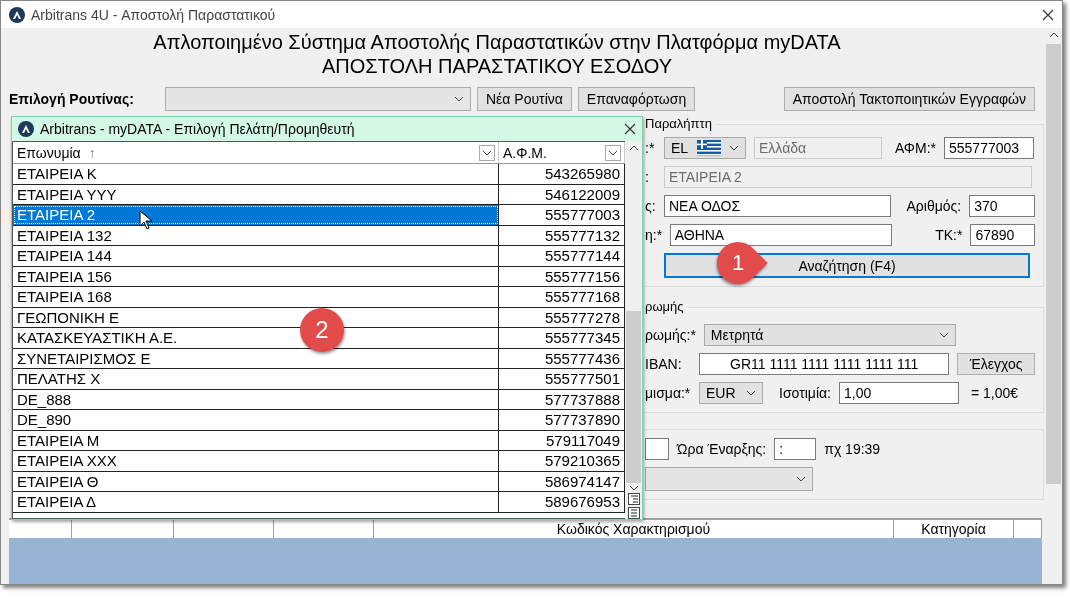 Image resolution: width=1070 pixels, height=600 pixels. Describe the element at coordinates (154, 14) in the screenshot. I see `window-title: Arbitrans 4U - Αποστολή Παραστατικού` at that location.